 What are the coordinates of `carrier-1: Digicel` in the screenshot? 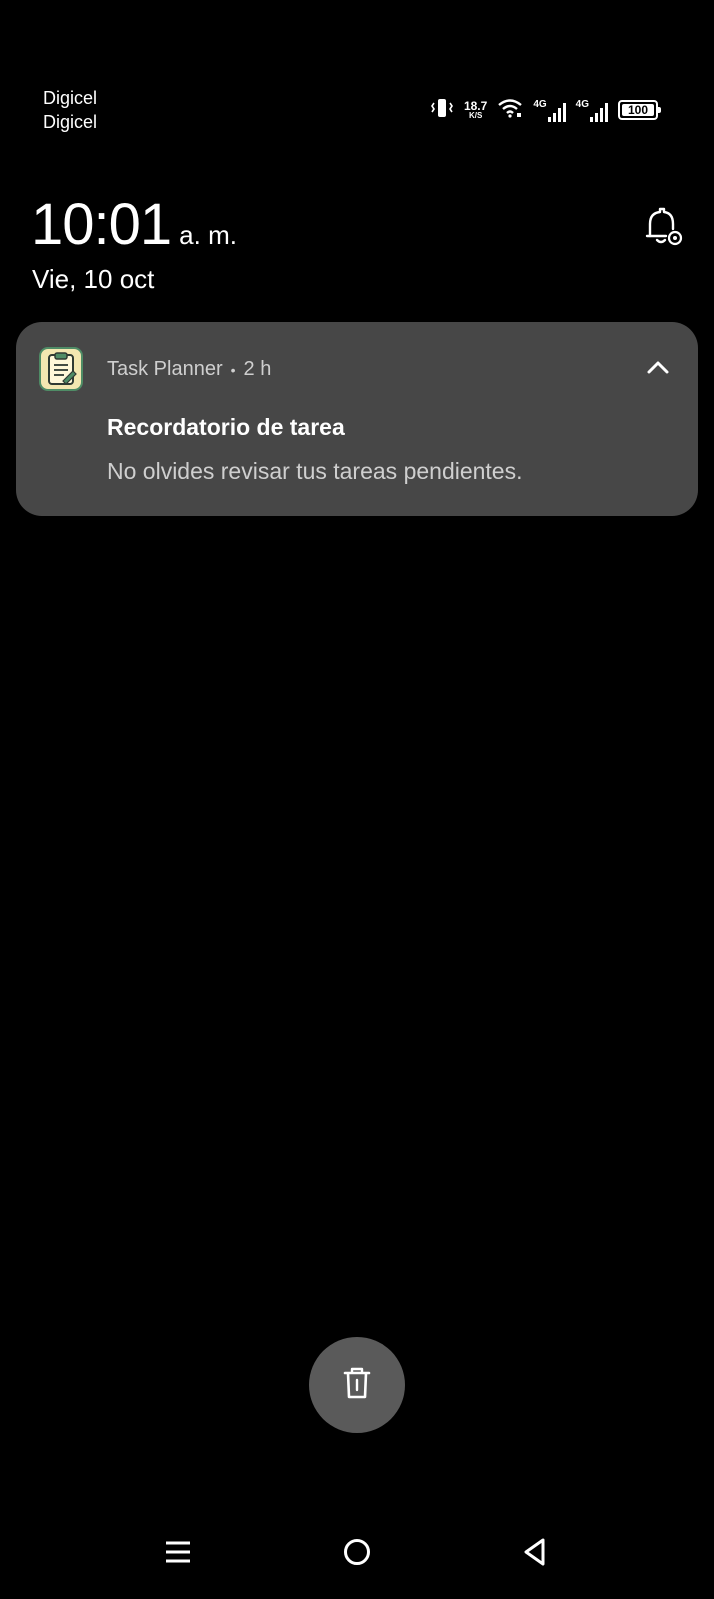 It's located at (70, 98).